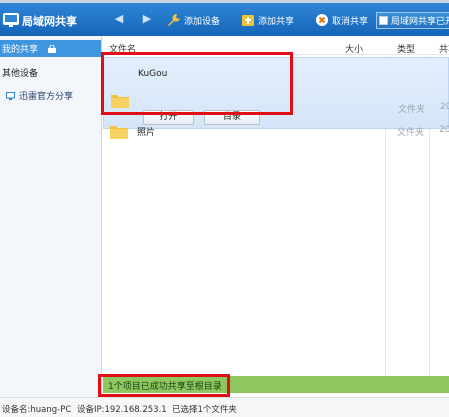  Describe the element at coordinates (46, 97) in the screenshot. I see `sidebar-item-label: 迅雷官方分享` at that location.